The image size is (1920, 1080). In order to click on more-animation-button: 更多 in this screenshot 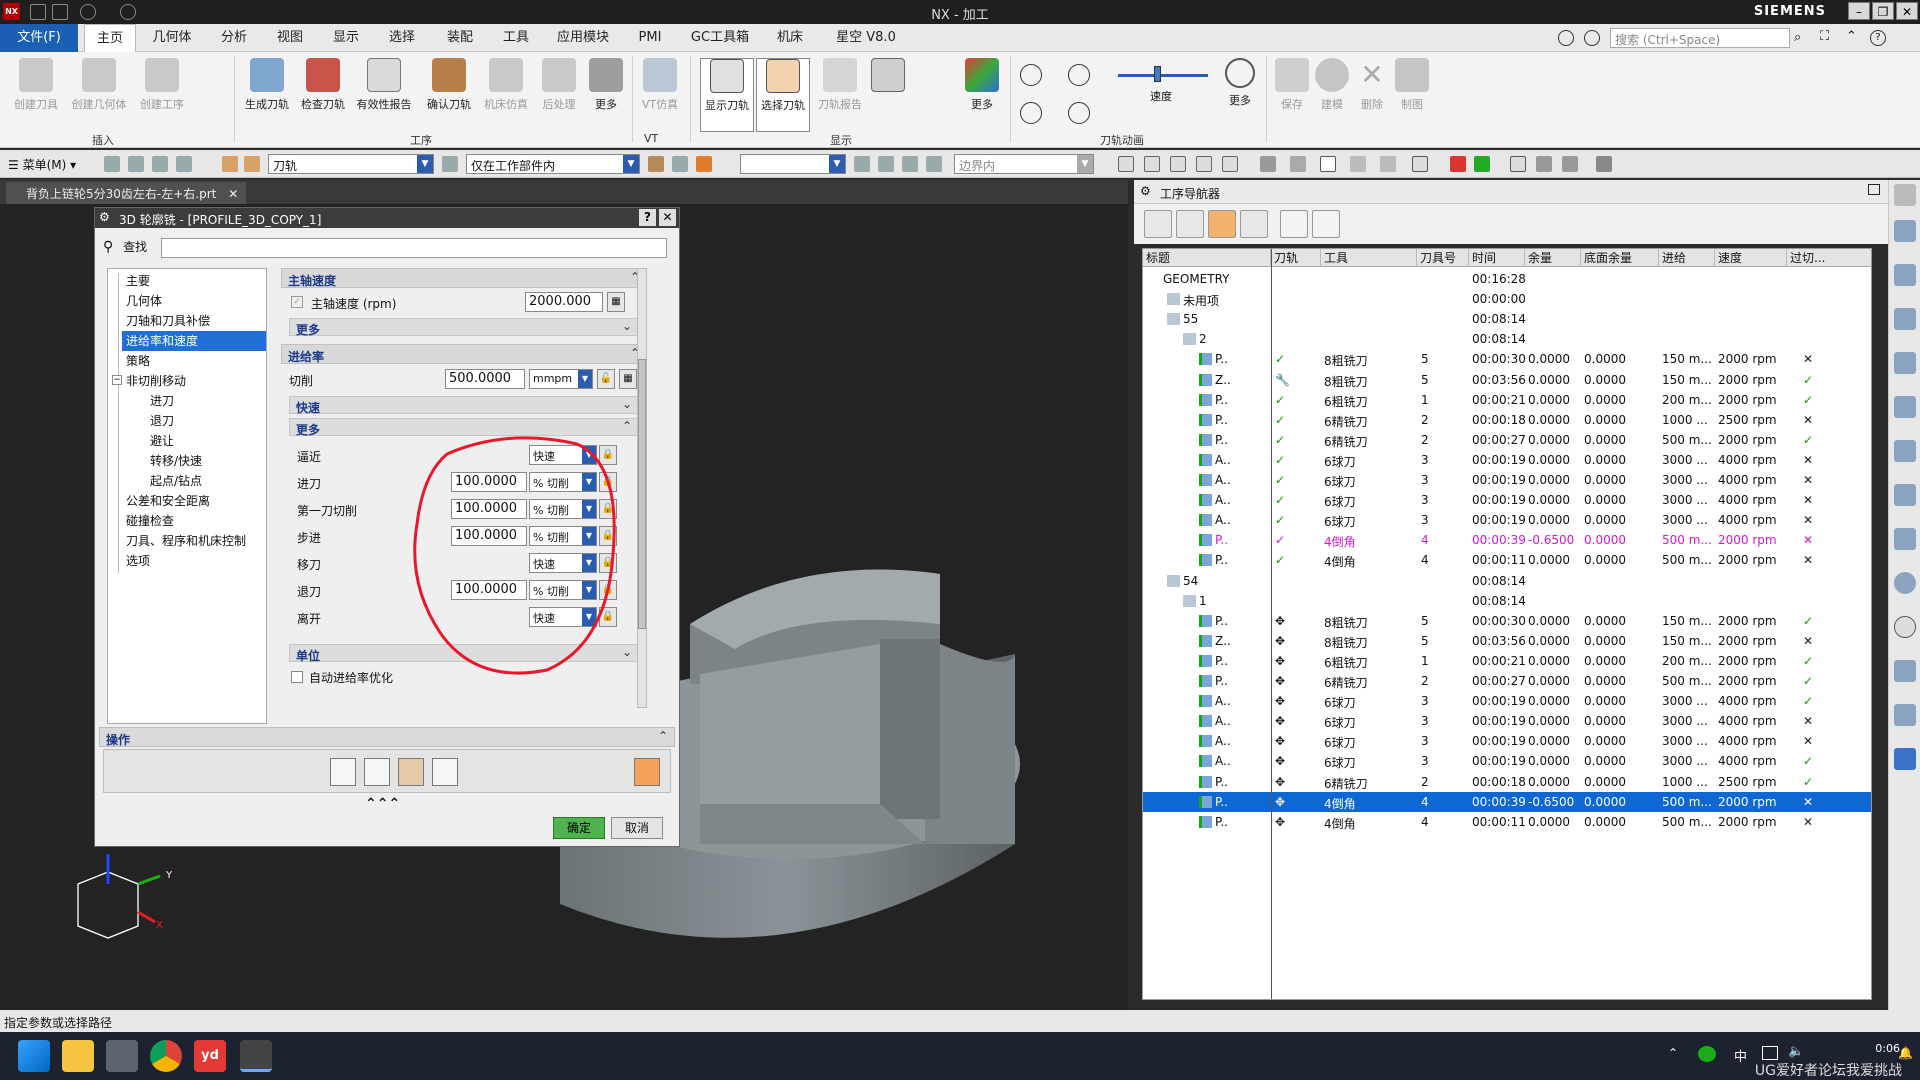, I will do `click(1240, 83)`.